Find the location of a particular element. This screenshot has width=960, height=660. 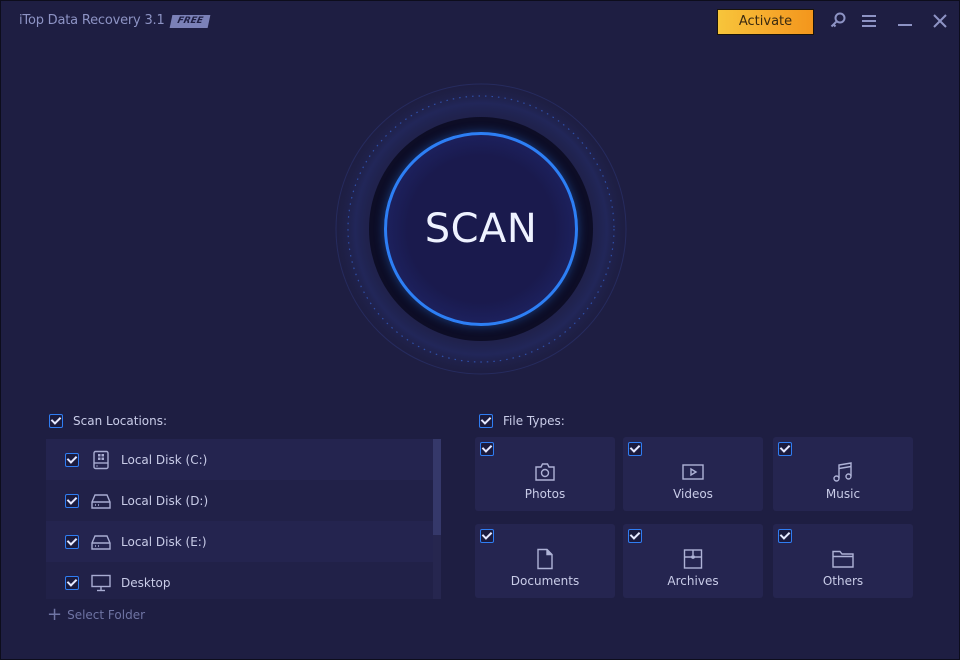

file-type-label: Others is located at coordinates (843, 581).